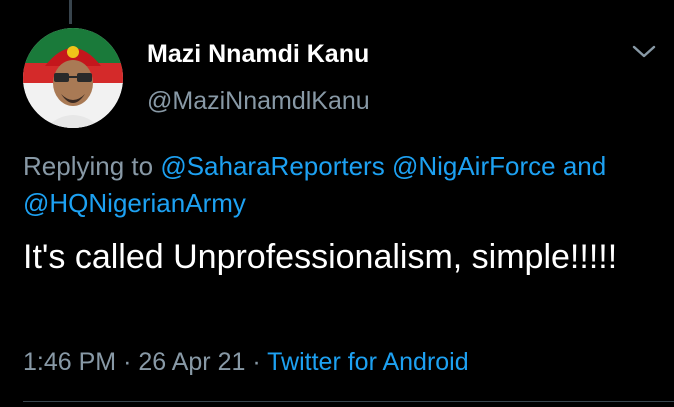 The height and width of the screenshot is (407, 674). What do you see at coordinates (258, 54) in the screenshot?
I see `display-name: Mazi Nnamdi Kanu` at bounding box center [258, 54].